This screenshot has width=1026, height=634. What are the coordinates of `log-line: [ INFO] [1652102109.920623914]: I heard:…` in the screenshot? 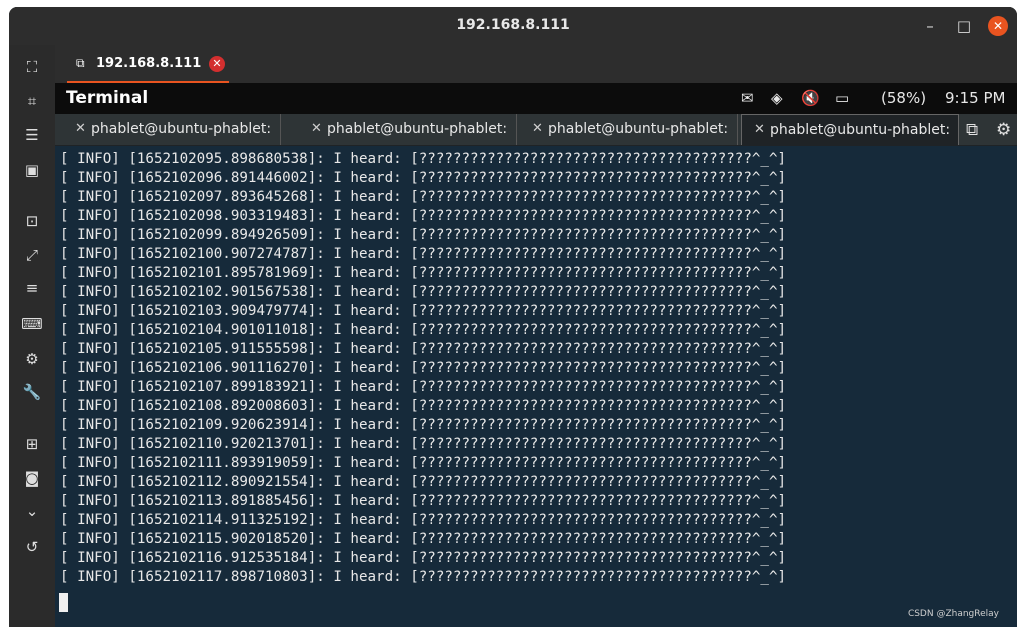 It's located at (423, 425).